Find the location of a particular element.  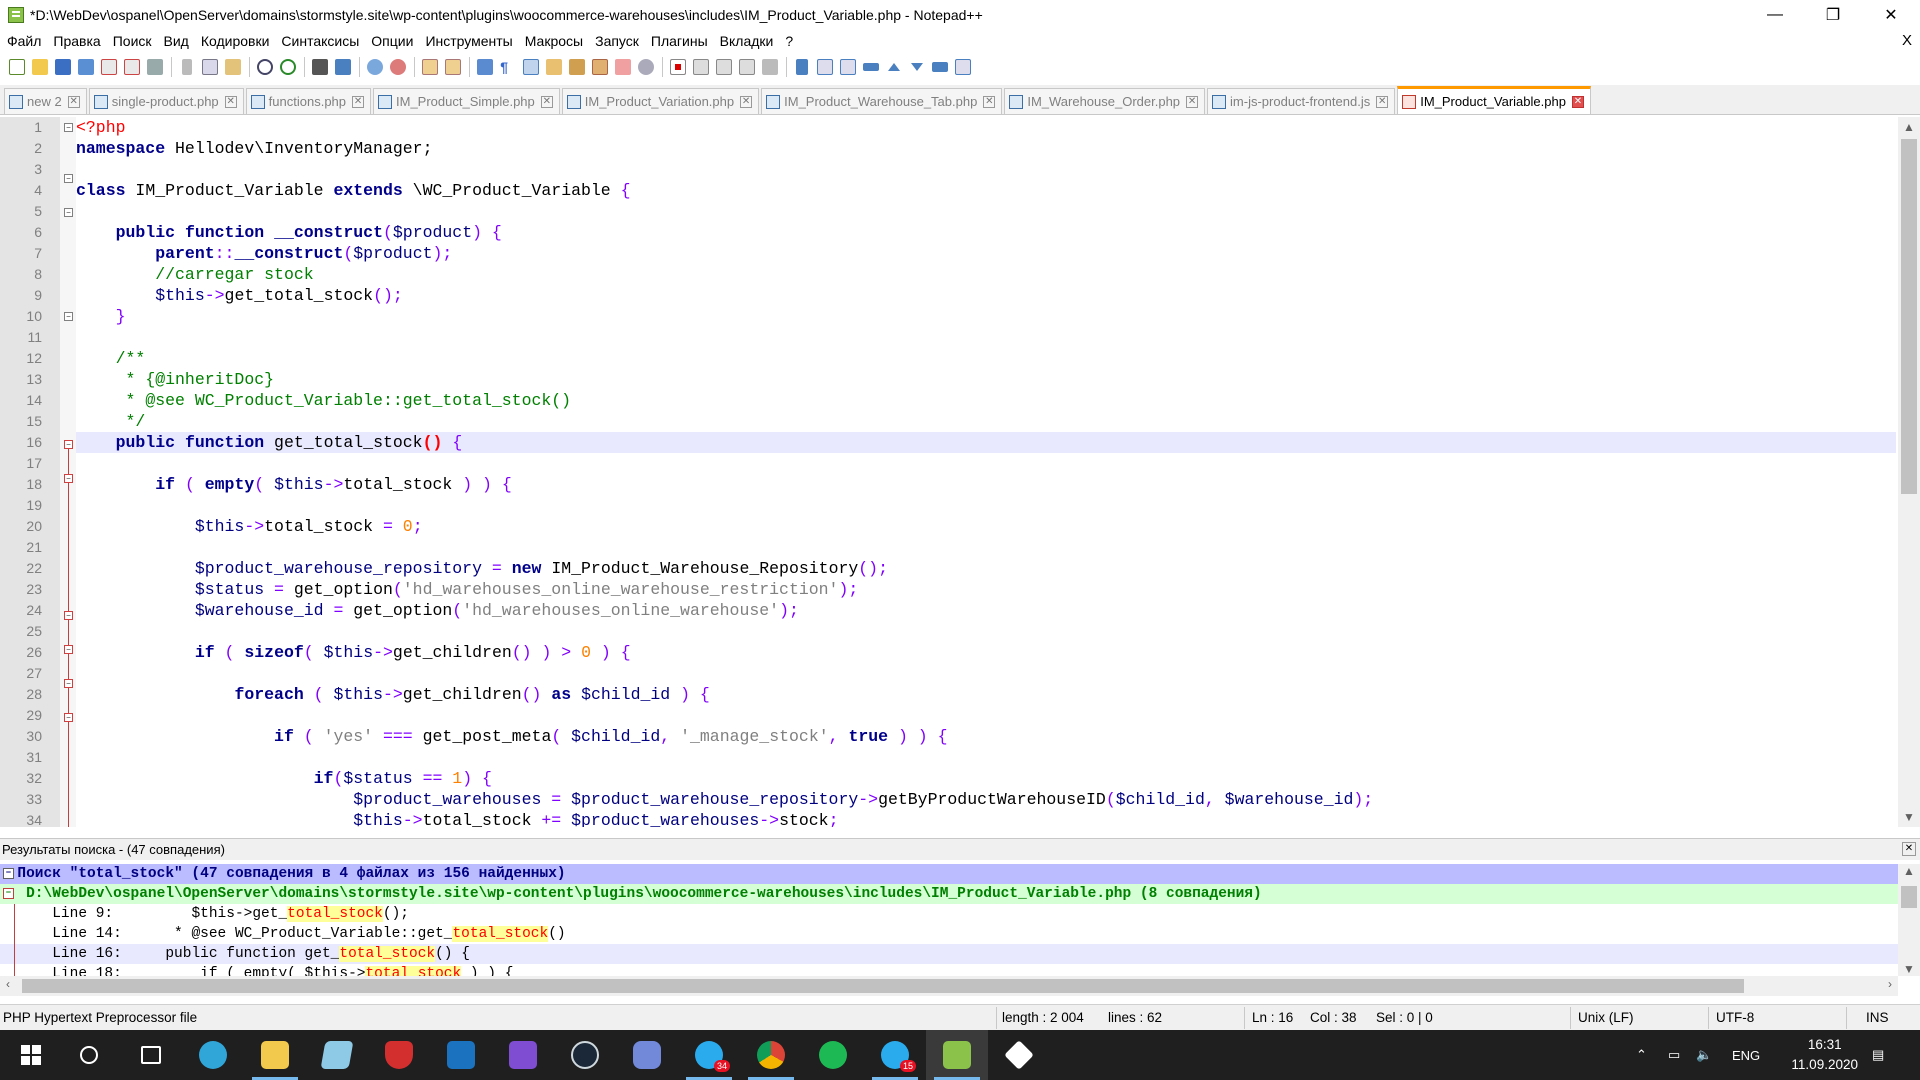

plugin-4-icon is located at coordinates (871, 67).